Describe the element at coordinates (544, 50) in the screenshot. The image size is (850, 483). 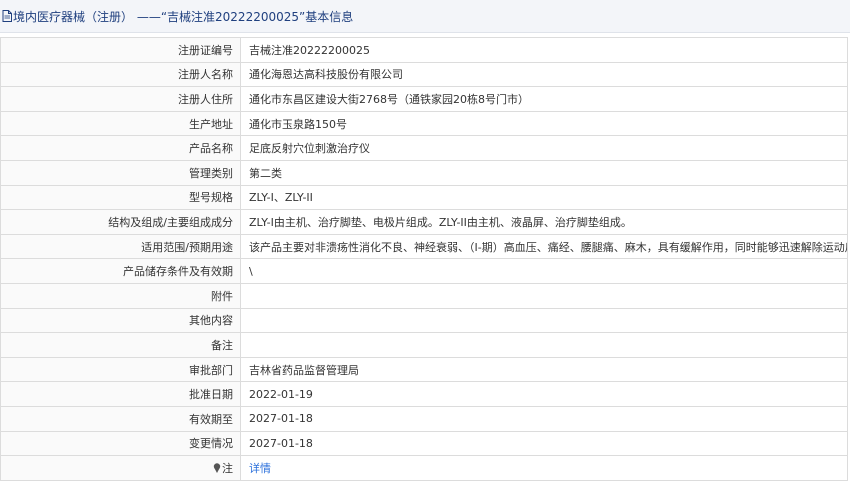
I see `row-value: 吉械注准20222200025` at that location.